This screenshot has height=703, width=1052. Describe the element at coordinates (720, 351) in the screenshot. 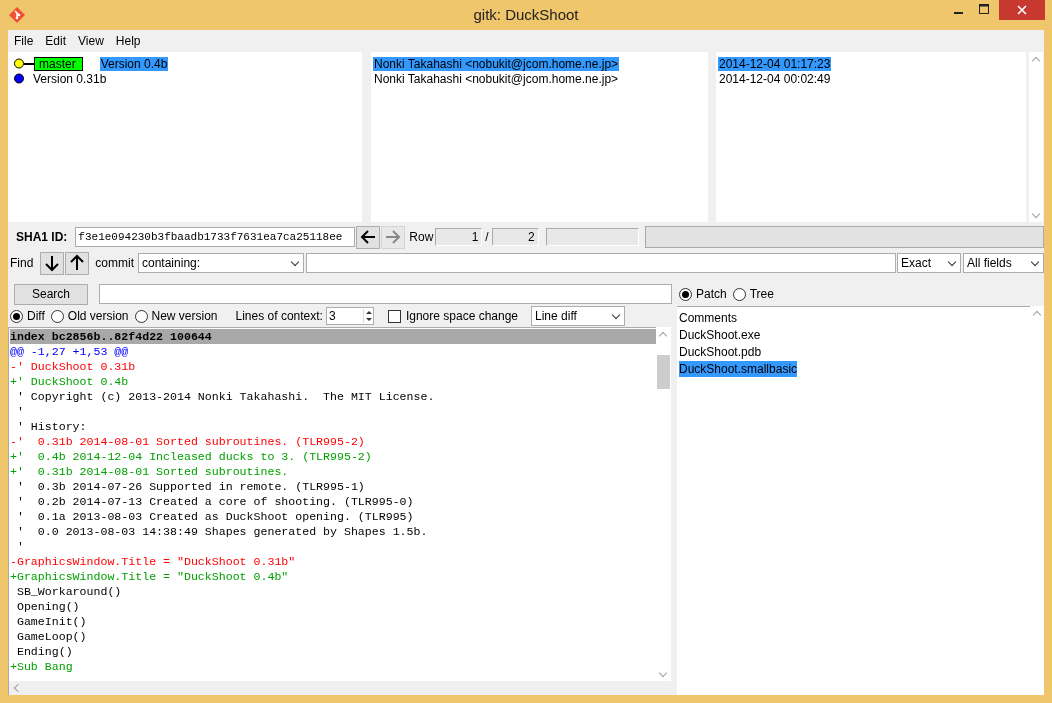

I see `changed-path: DuckShoot.pdb` at that location.